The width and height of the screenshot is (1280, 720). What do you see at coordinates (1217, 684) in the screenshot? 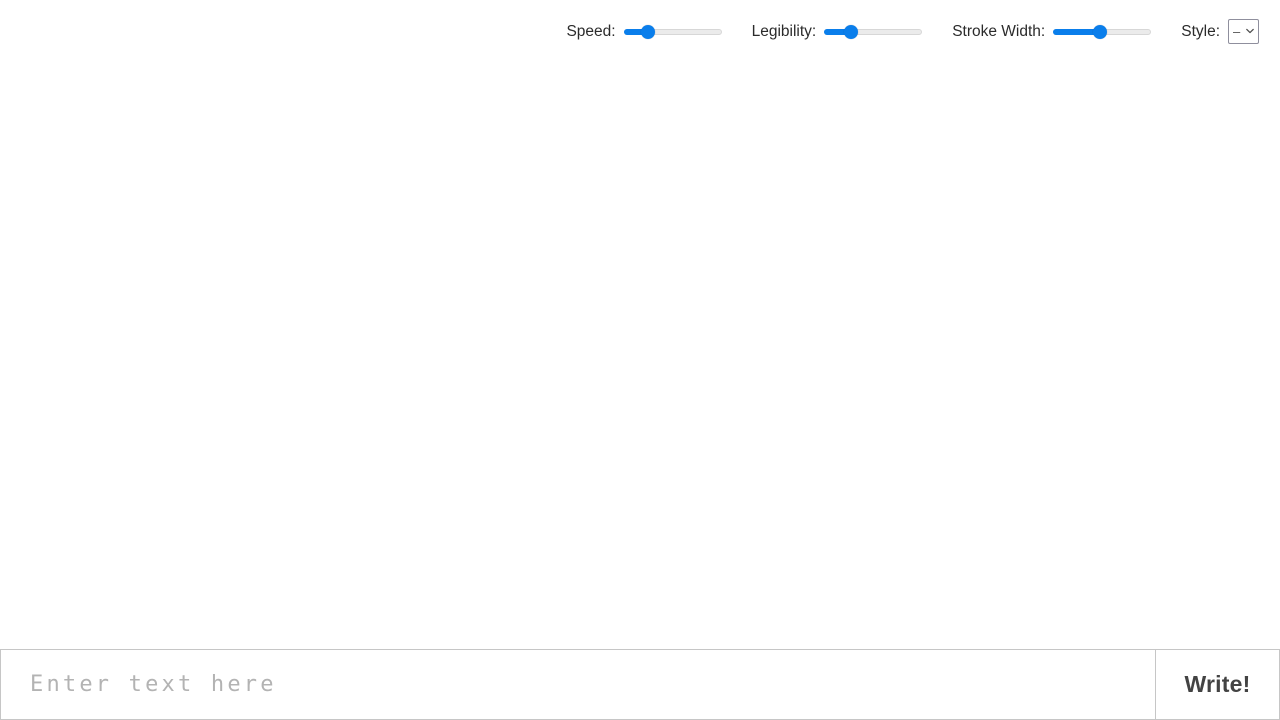
I see `write-button: Write!` at bounding box center [1217, 684].